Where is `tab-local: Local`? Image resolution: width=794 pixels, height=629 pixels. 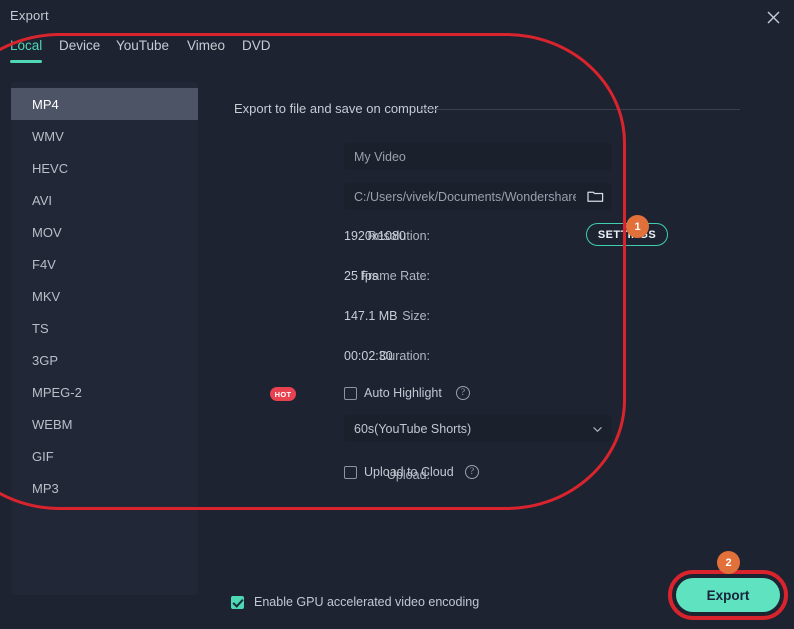
tab-local: Local is located at coordinates (26, 45).